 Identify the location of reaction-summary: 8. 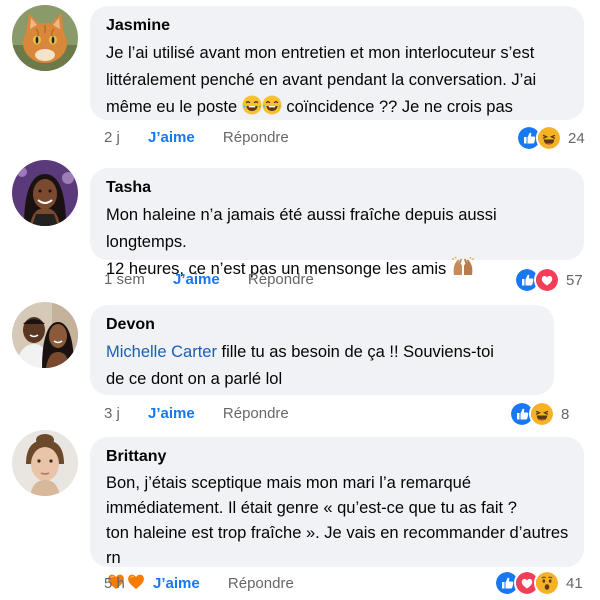
(539, 414).